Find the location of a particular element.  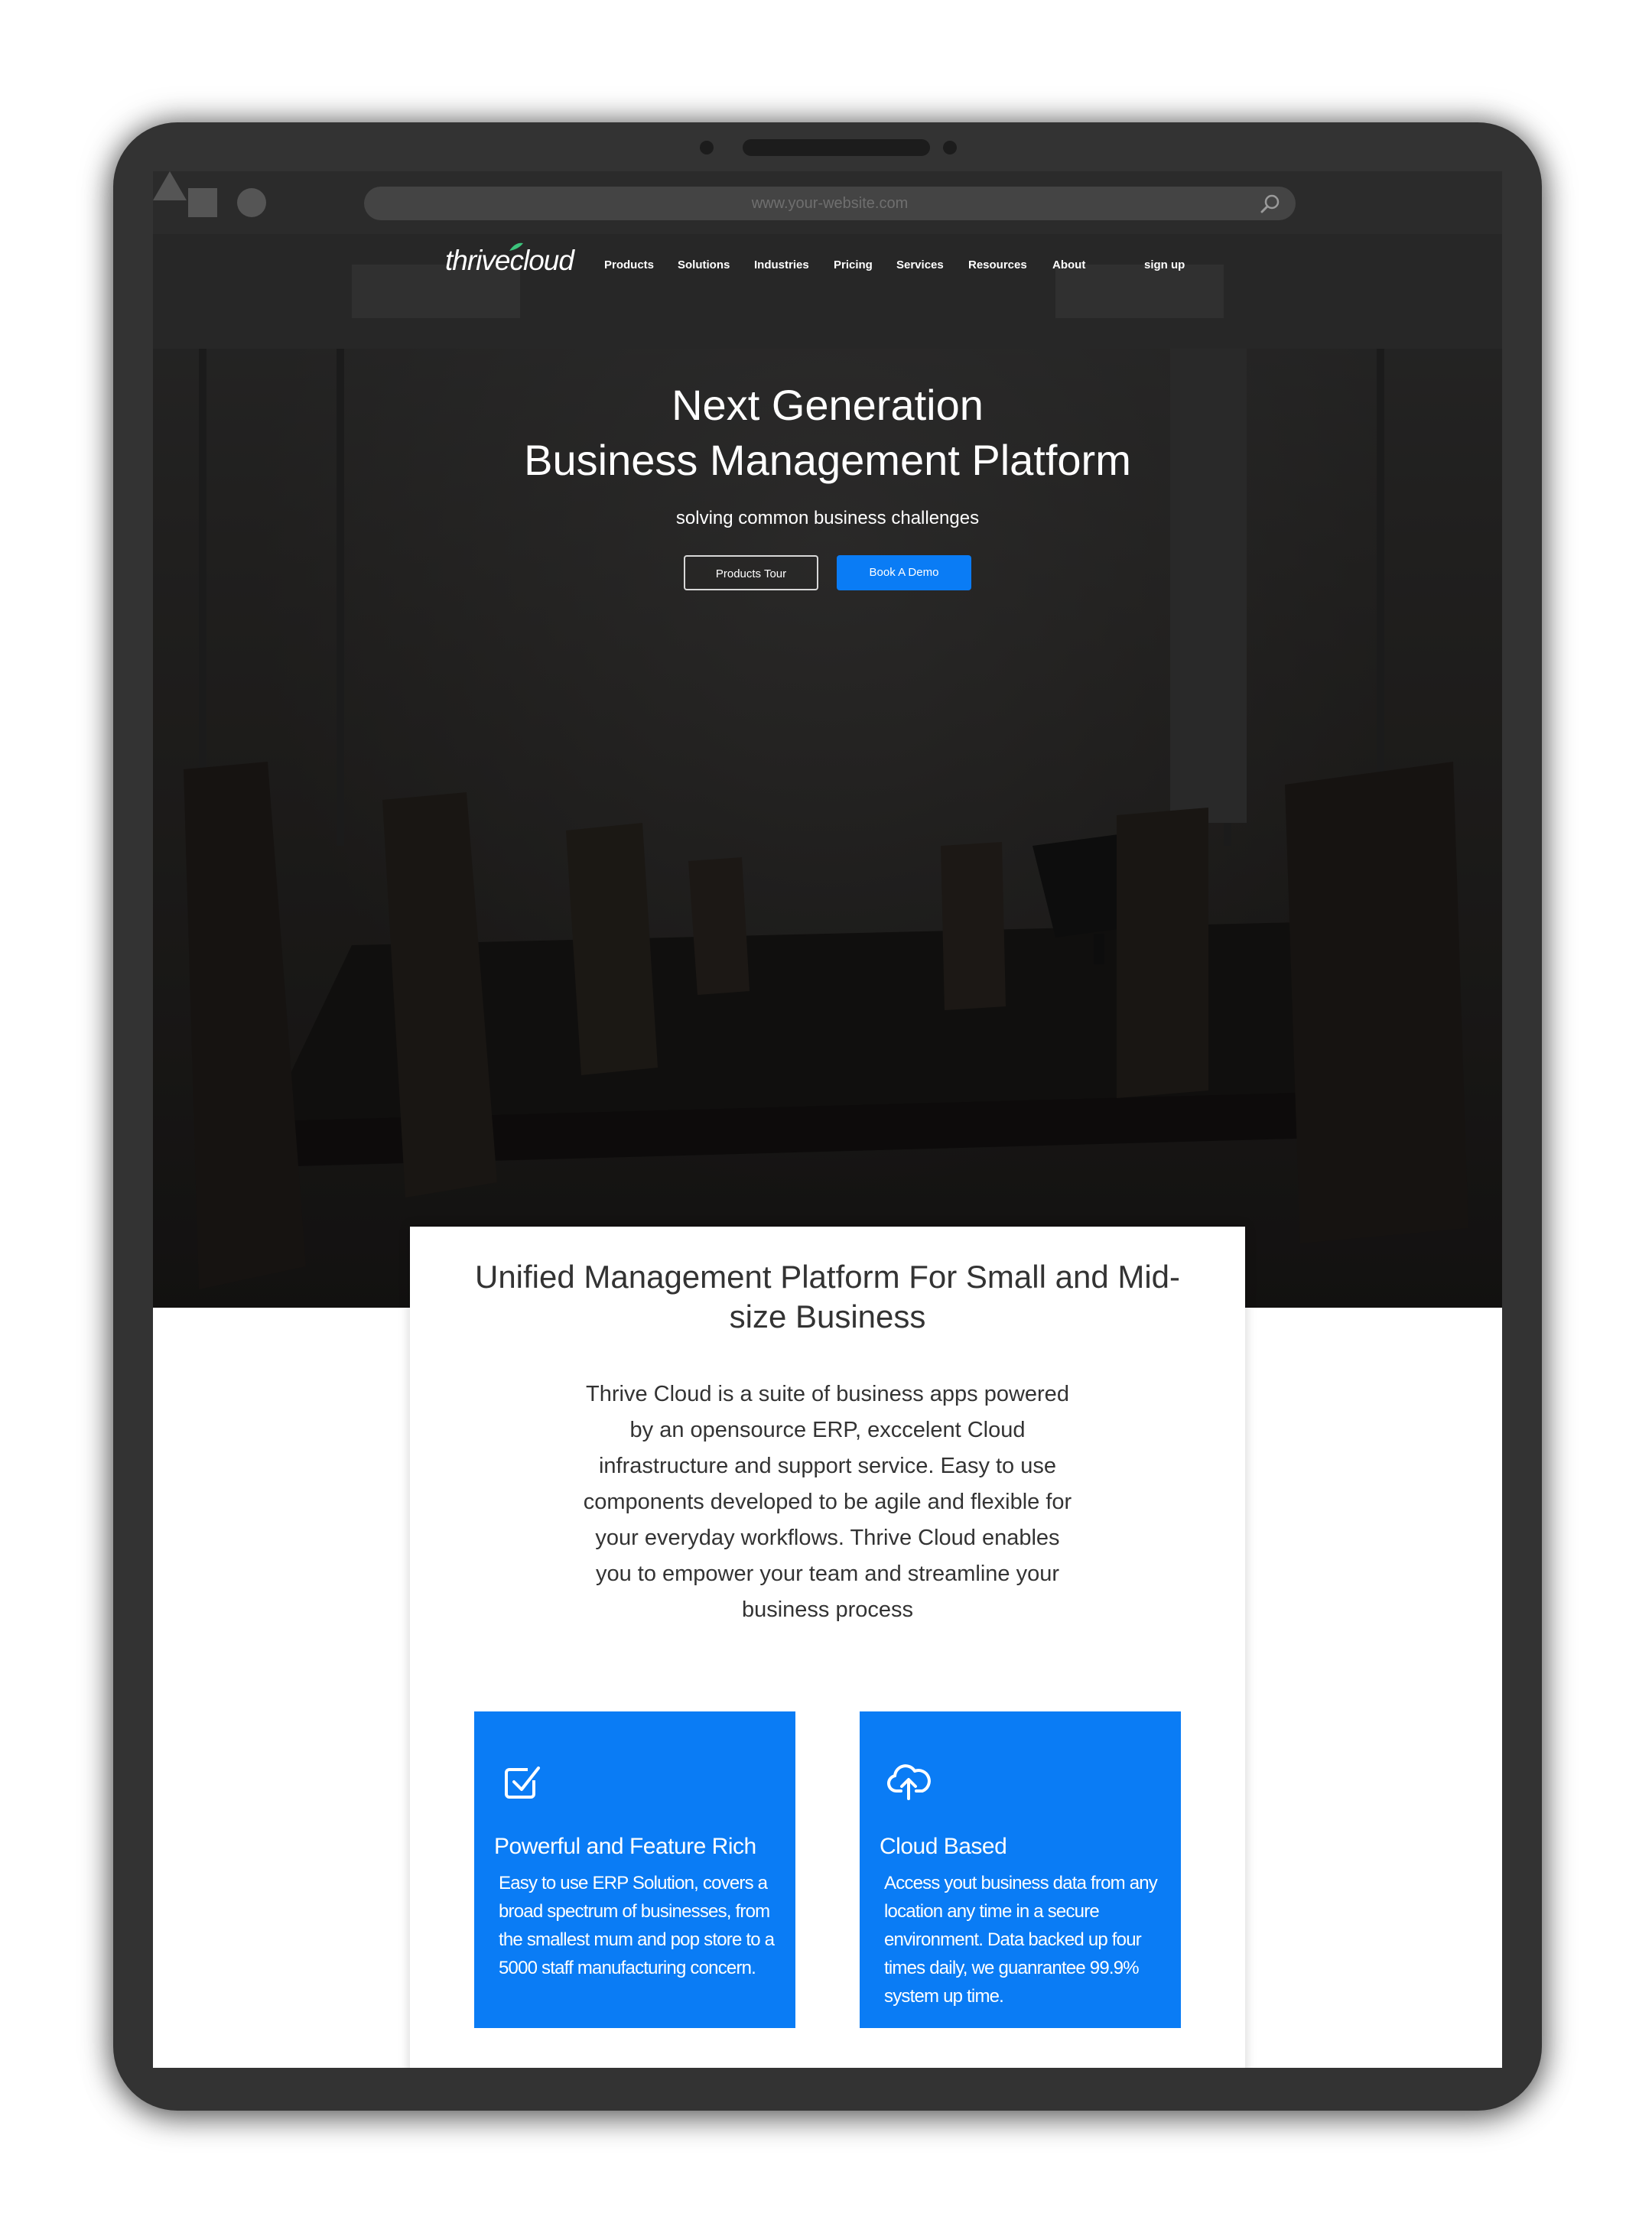

hero-title-line-1: Next Generation is located at coordinates (828, 405).